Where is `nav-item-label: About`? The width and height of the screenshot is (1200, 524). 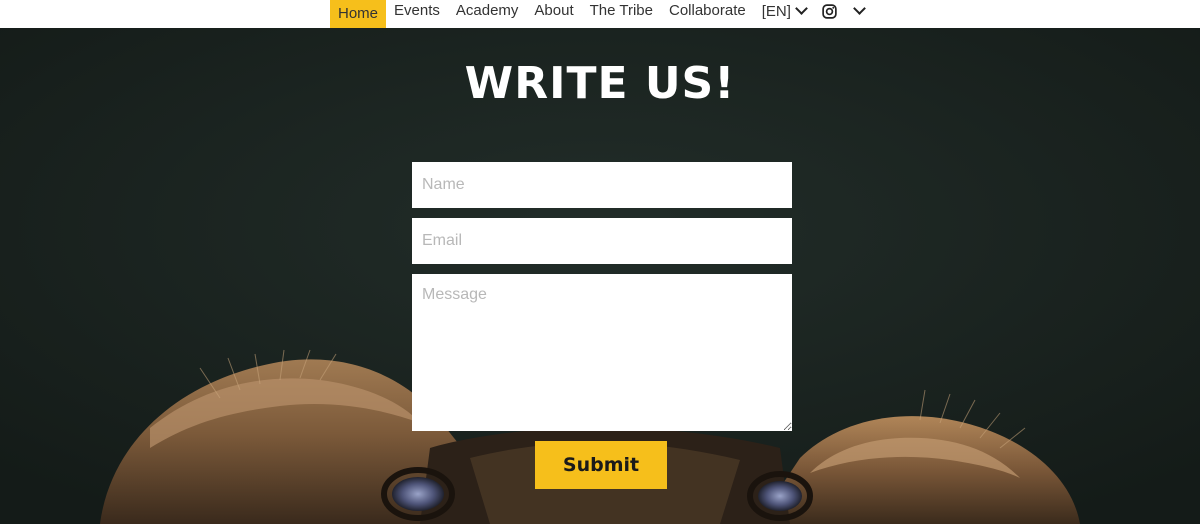 nav-item-label: About is located at coordinates (554, 10).